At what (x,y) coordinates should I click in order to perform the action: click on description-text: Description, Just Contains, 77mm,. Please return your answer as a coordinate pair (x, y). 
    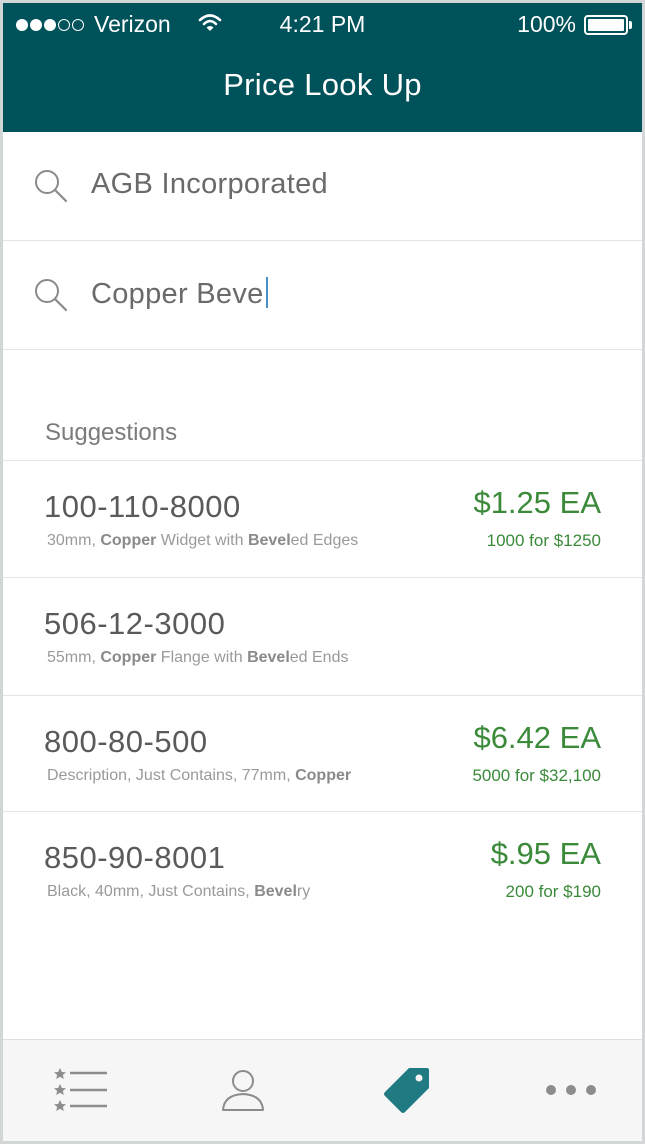
    Looking at the image, I should click on (171, 775).